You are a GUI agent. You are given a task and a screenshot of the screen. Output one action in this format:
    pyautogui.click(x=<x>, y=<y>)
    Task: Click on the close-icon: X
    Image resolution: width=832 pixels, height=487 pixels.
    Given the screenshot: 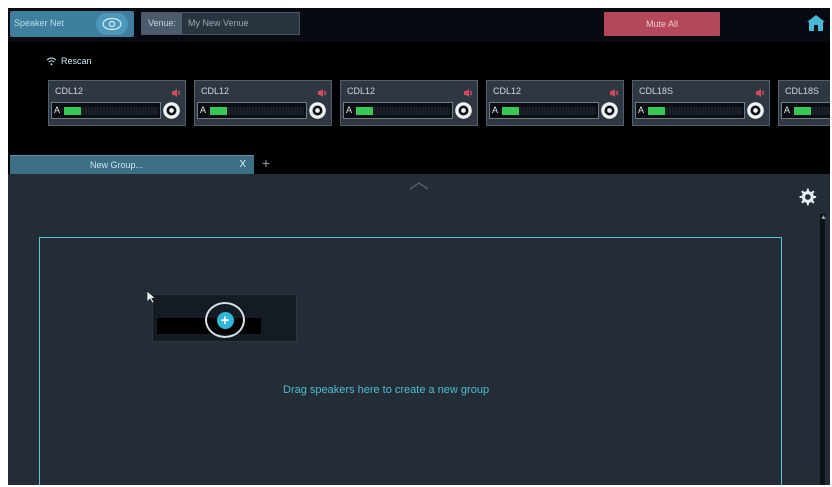 What is the action you would take?
    pyautogui.click(x=242, y=164)
    